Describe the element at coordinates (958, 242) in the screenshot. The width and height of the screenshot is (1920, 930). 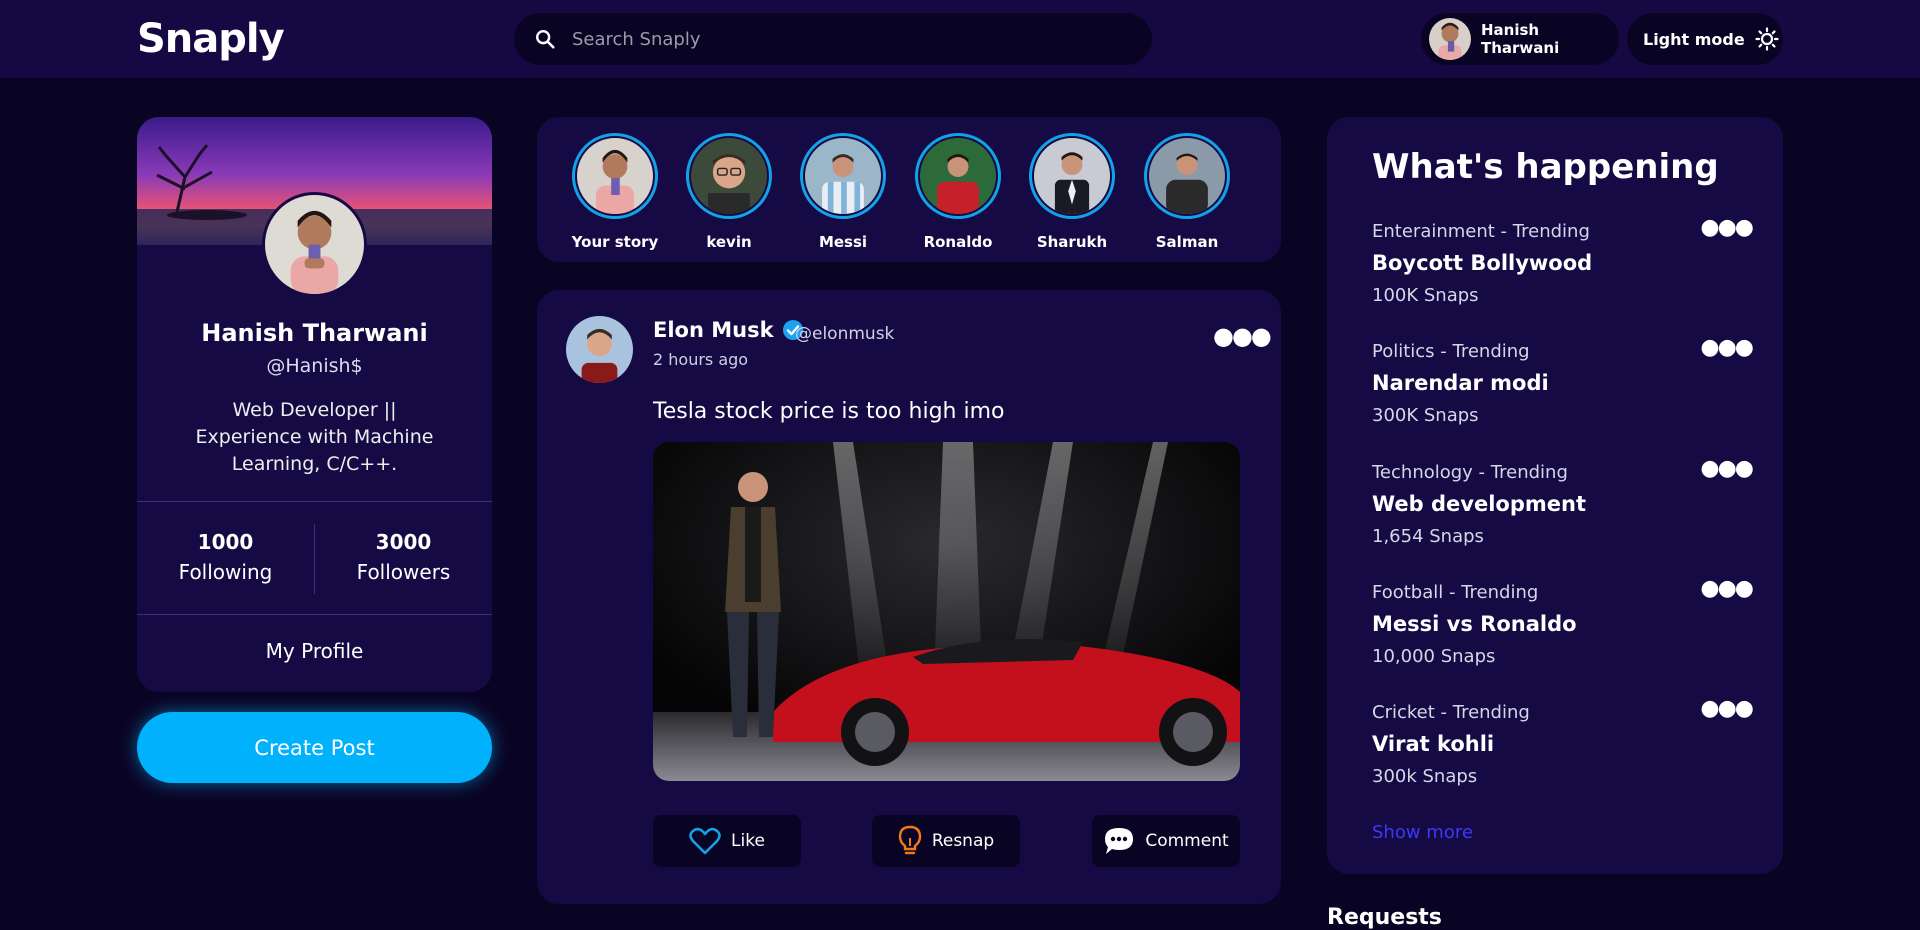
I see `story-name: Ronaldo` at that location.